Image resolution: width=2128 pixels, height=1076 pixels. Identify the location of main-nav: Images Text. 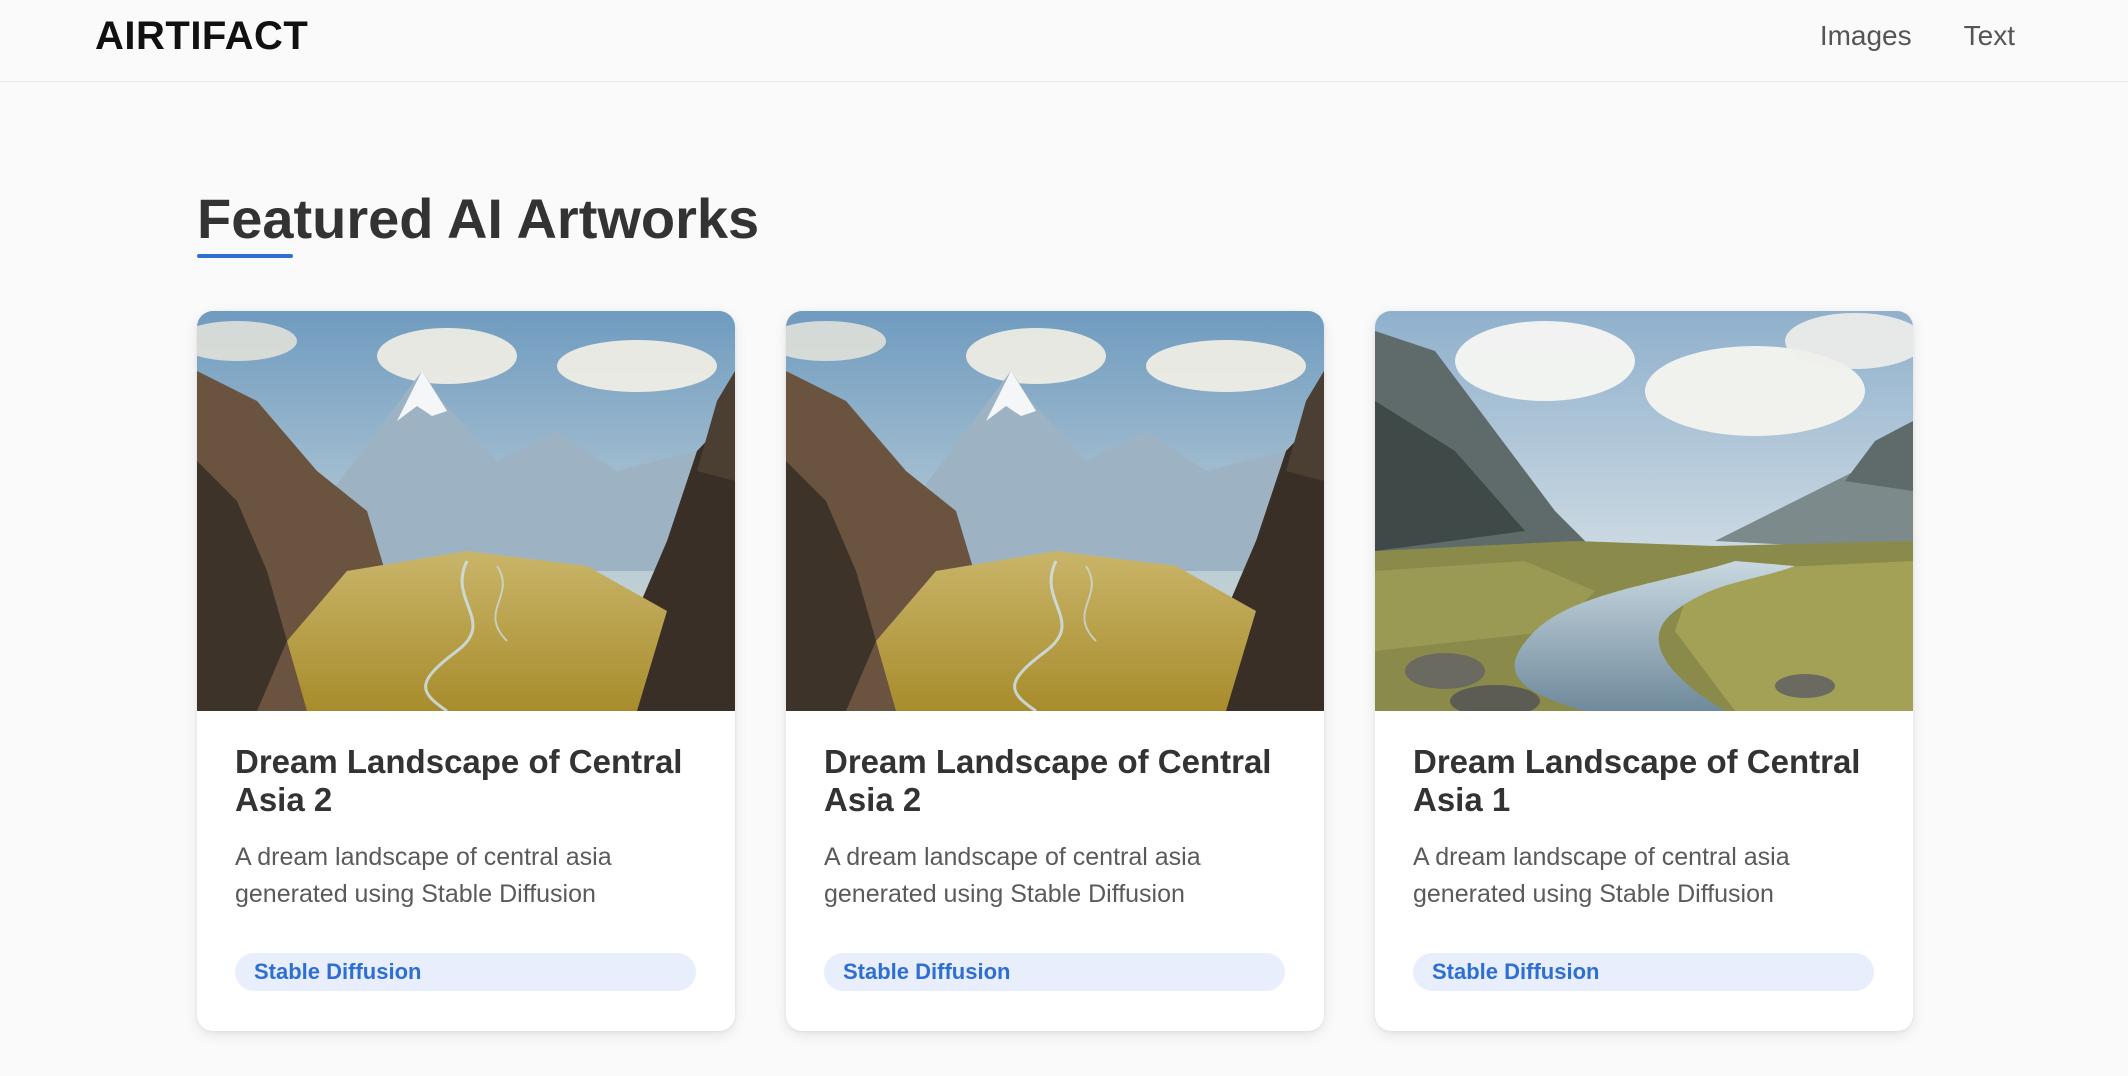
(1917, 36).